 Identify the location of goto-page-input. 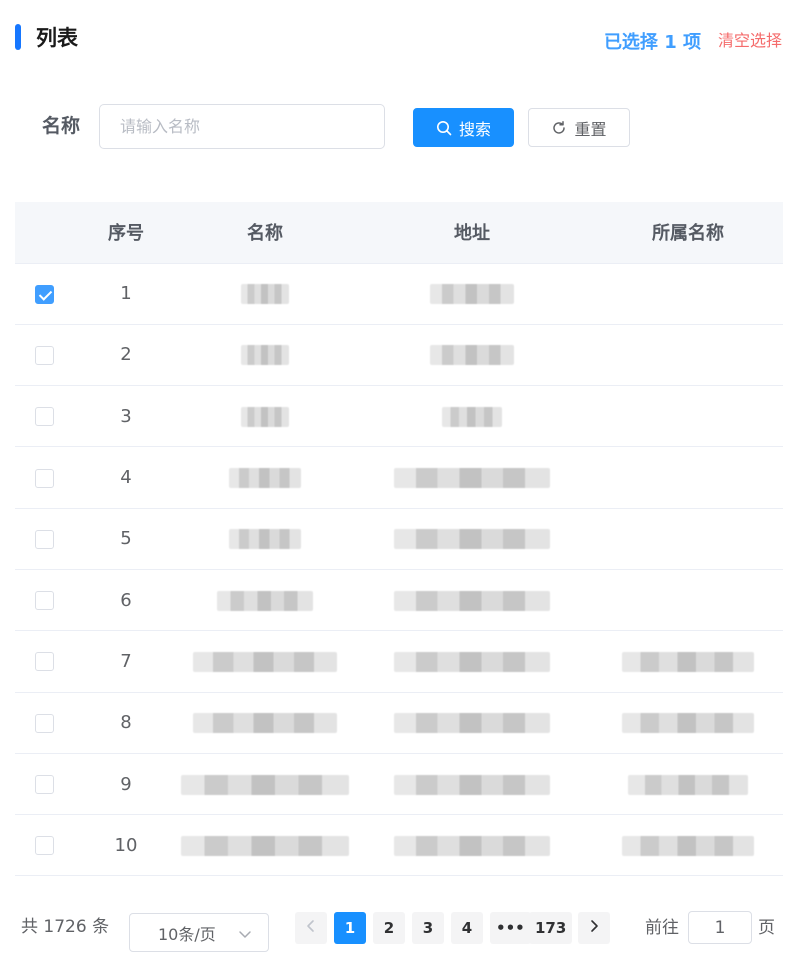
(720, 927).